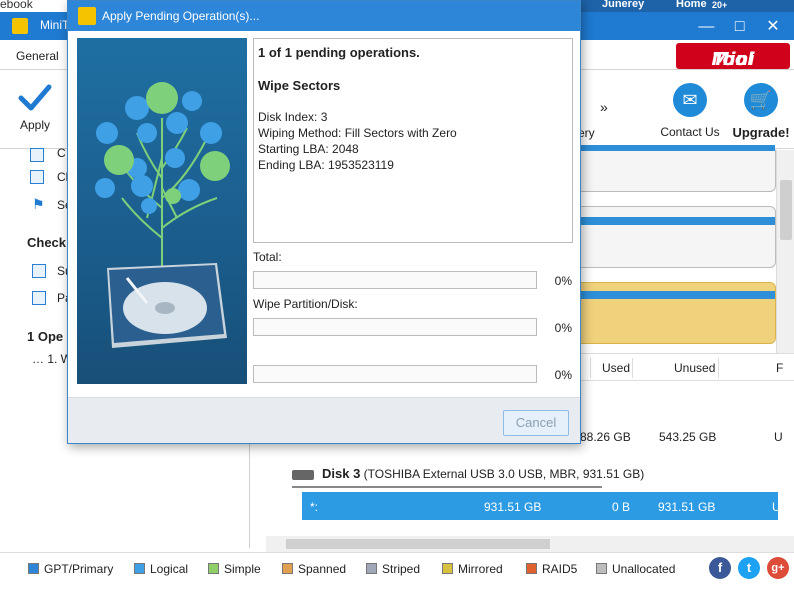  Describe the element at coordinates (305, 304) in the screenshot. I see `wipe-label: Wipe Partition/Disk:` at that location.